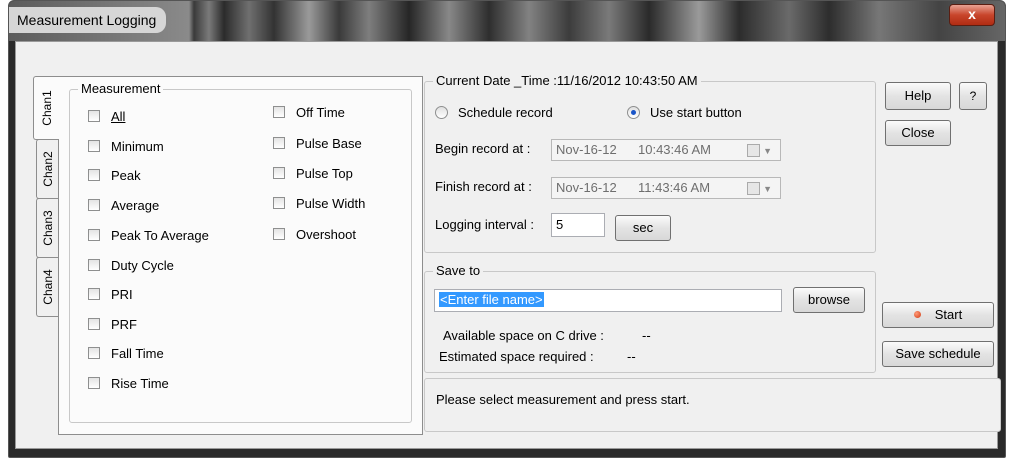  I want to click on tab-chan1-label: Chan1, so click(46, 108).